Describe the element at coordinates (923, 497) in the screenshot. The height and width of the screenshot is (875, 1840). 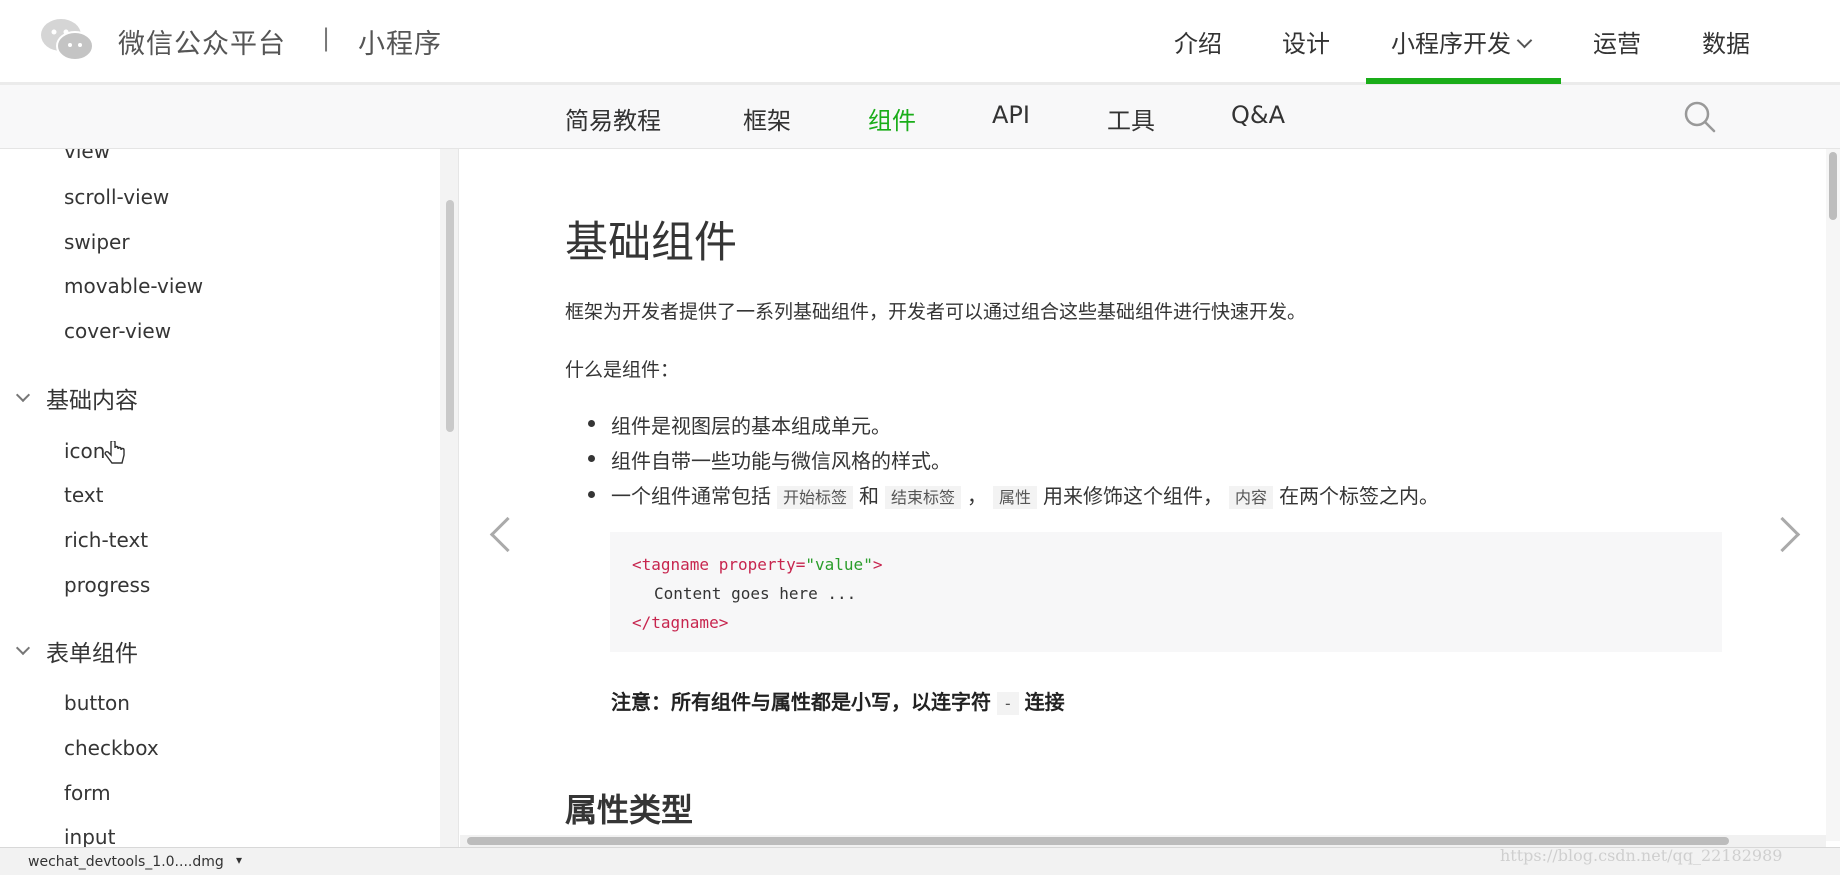
I see `inline-code-end-tag: 结束标签` at that location.